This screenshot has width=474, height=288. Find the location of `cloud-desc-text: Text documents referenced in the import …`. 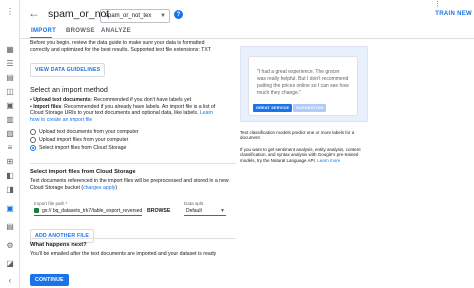

cloud-desc-text: Text documents referenced in the import … is located at coordinates (129, 184).